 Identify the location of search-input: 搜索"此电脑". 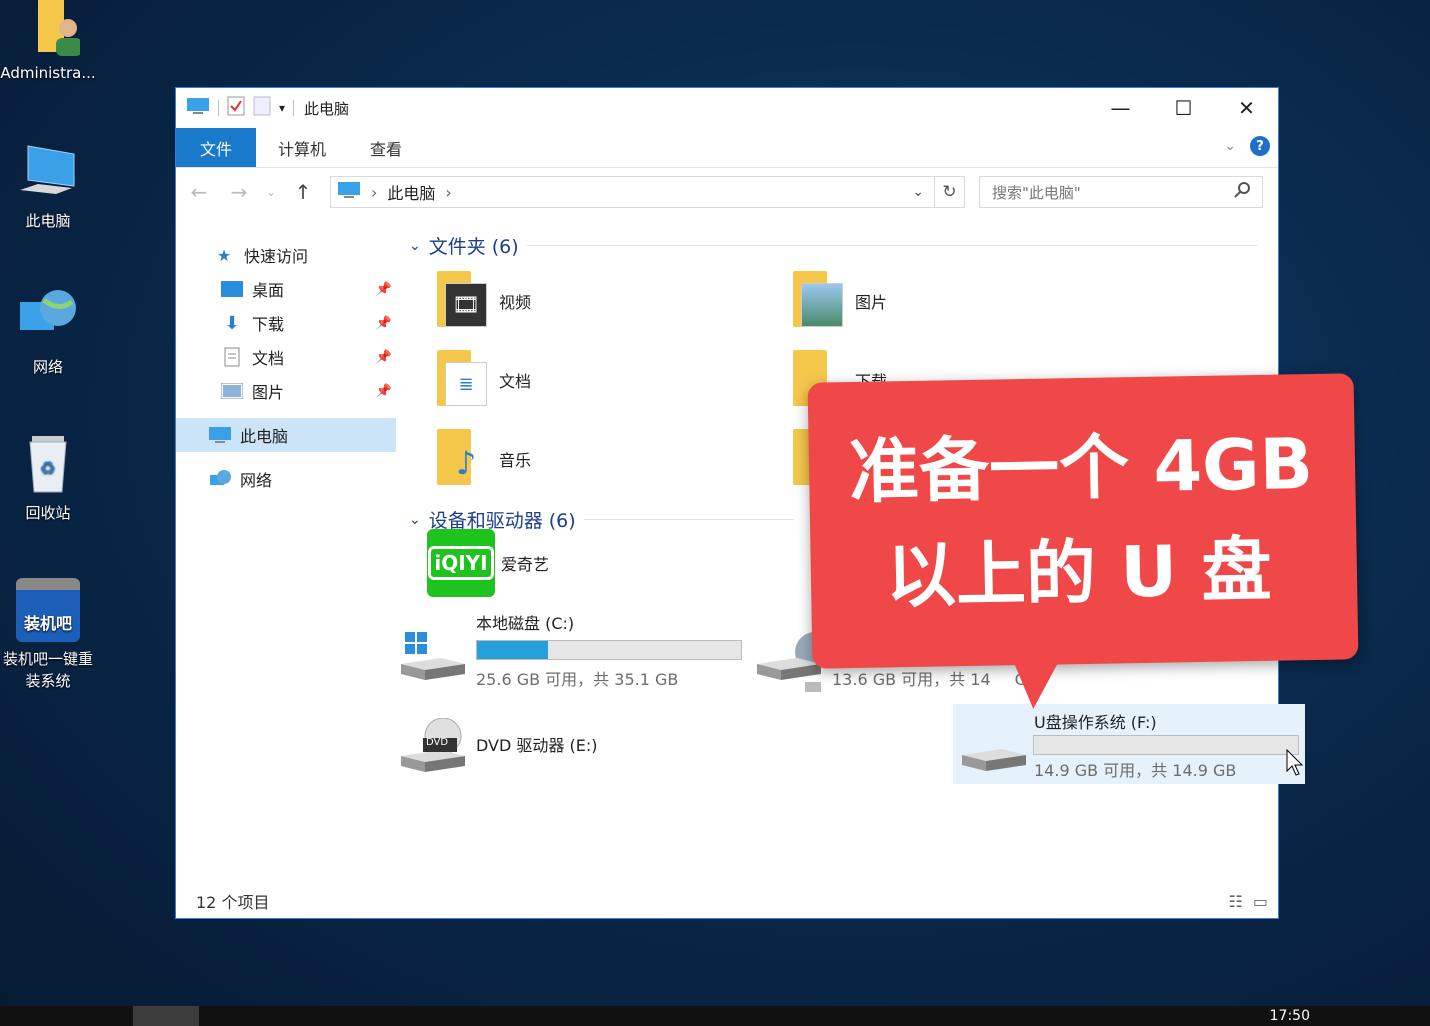
(1121, 192).